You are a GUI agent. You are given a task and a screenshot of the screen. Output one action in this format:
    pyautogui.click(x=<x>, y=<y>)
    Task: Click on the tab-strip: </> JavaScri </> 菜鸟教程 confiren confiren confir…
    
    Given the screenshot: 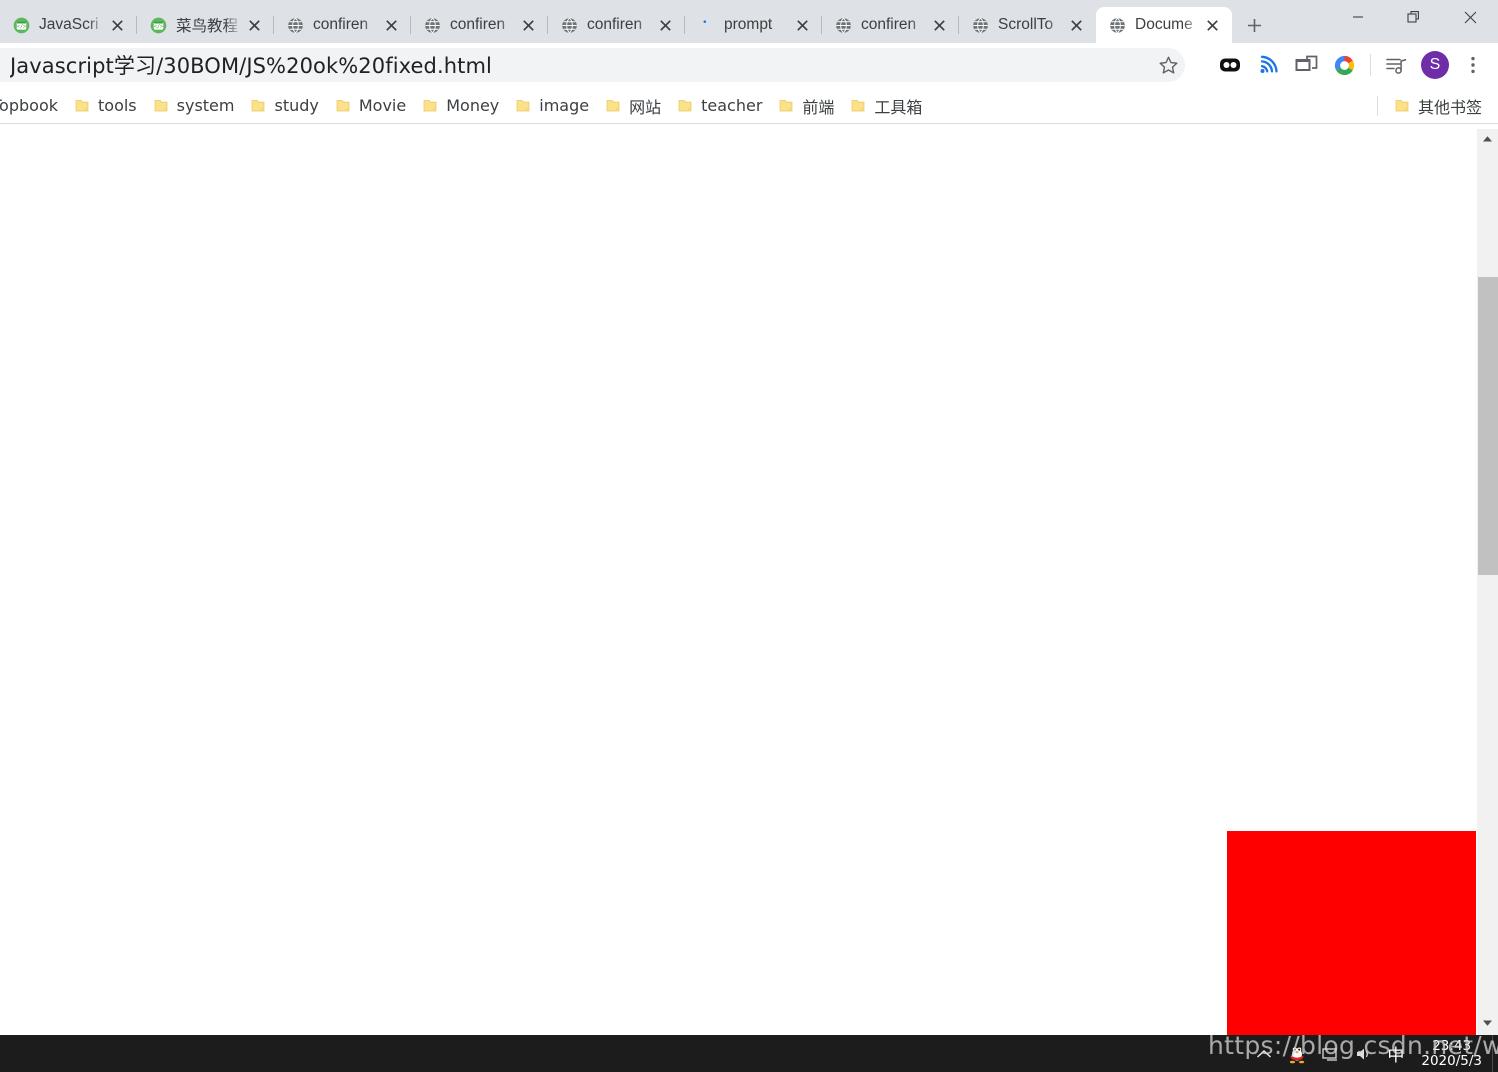 What is the action you would take?
    pyautogui.click(x=749, y=21)
    